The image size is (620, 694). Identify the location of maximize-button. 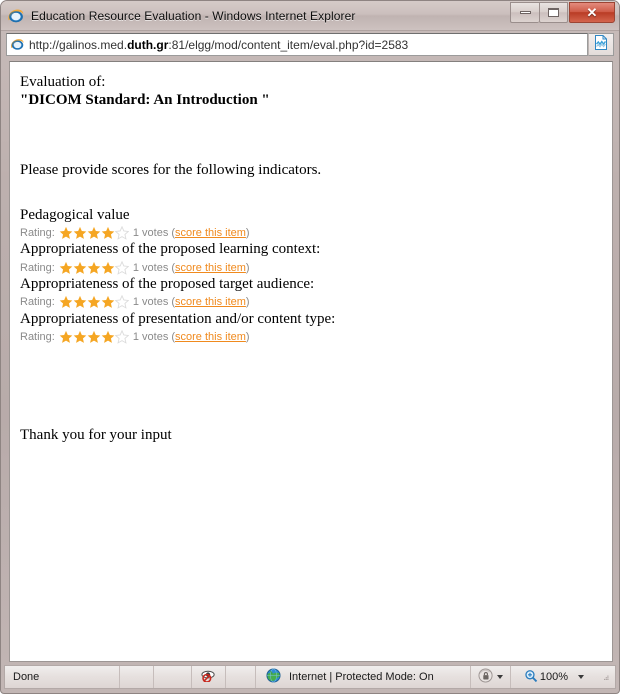
(553, 12).